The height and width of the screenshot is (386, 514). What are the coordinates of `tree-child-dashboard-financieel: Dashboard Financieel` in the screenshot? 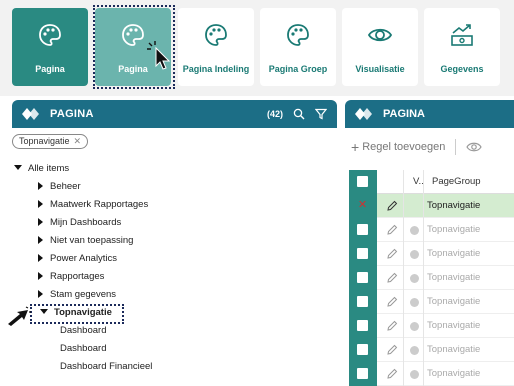 It's located at (106, 367).